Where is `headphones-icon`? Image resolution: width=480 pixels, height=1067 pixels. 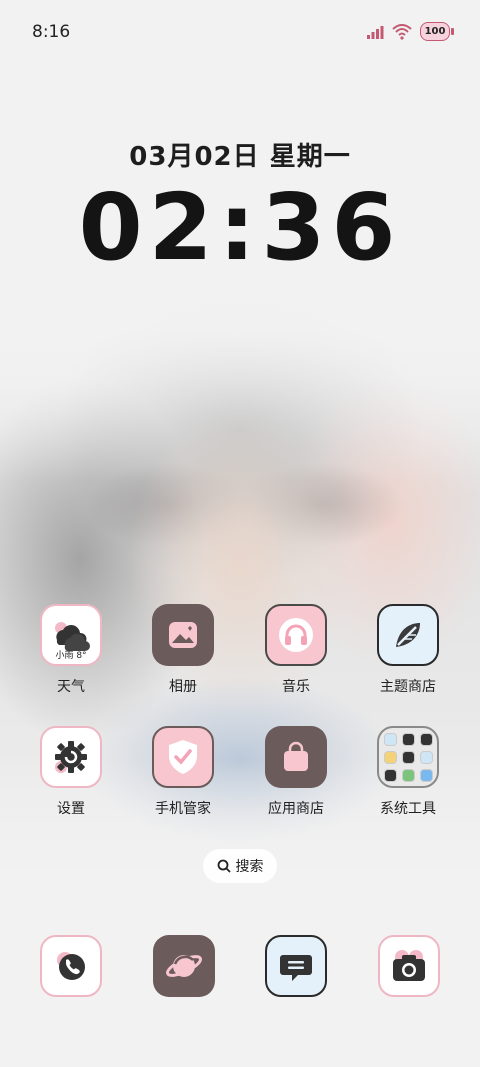 headphones-icon is located at coordinates (296, 635).